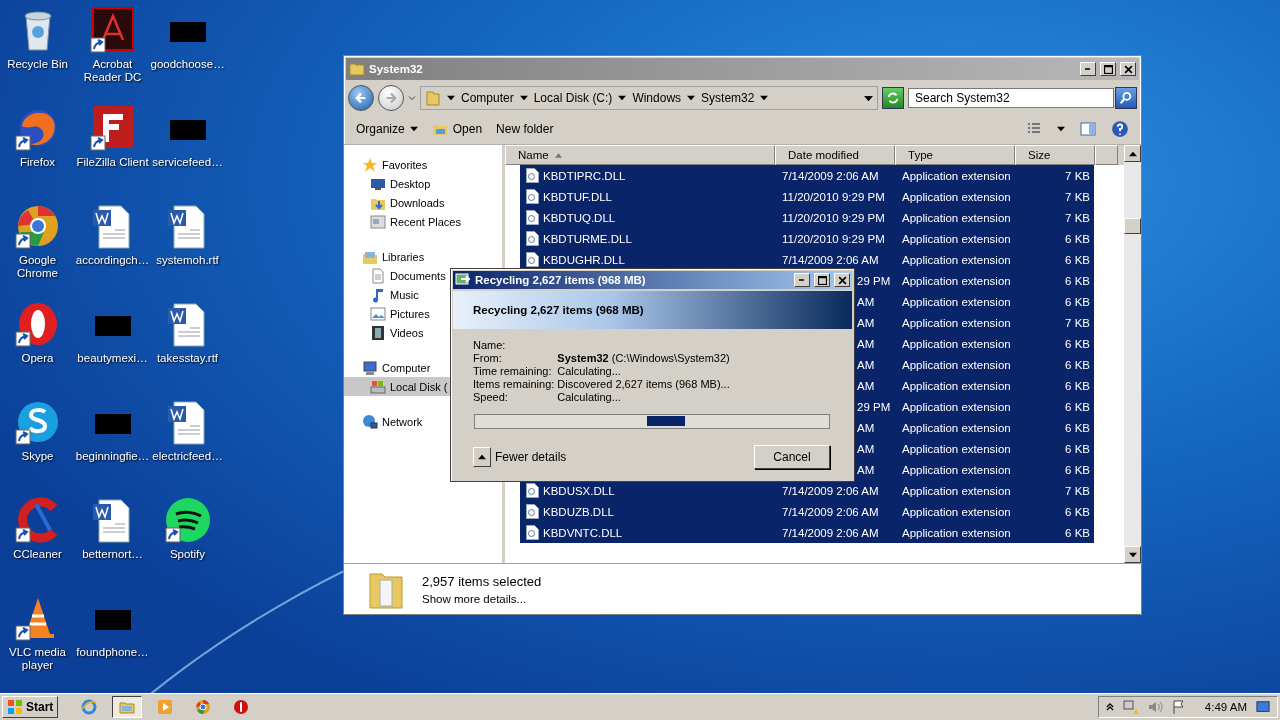 The image size is (1280, 720). What do you see at coordinates (1109, 707) in the screenshot?
I see `chevron-up-icon` at bounding box center [1109, 707].